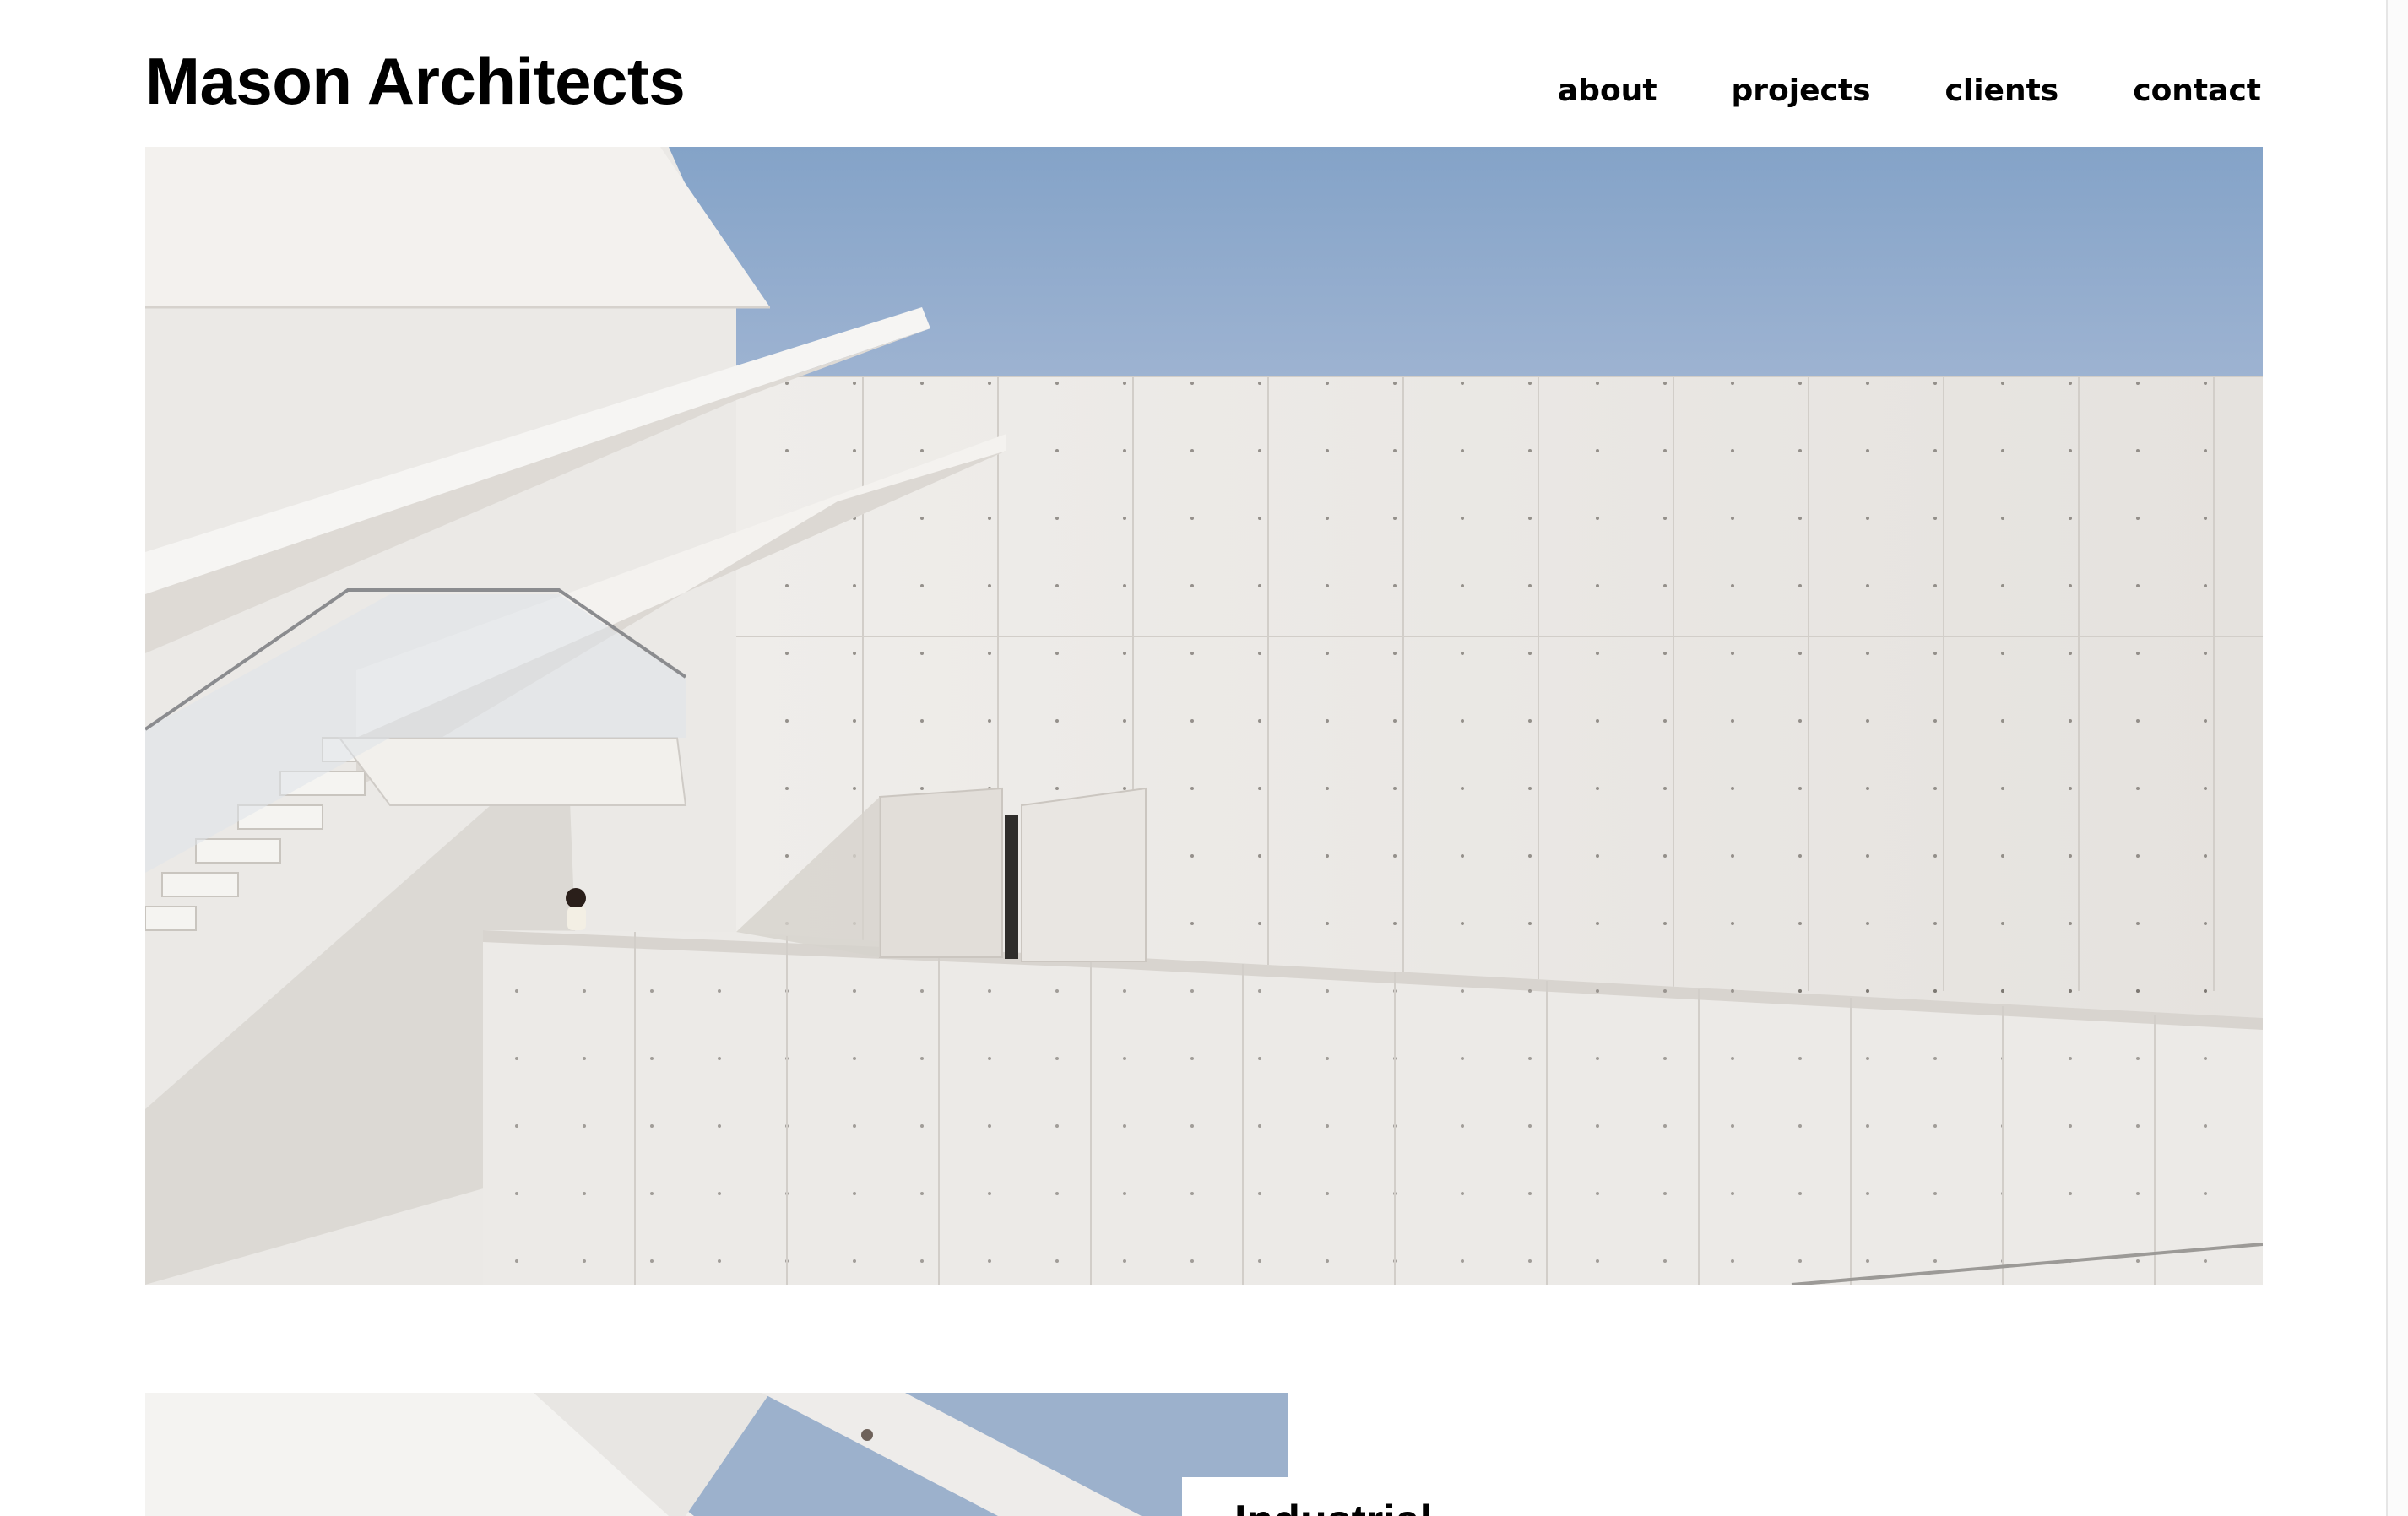 This screenshot has width=2408, height=1516. What do you see at coordinates (2397, 758) in the screenshot?
I see `page-scrollbar` at bounding box center [2397, 758].